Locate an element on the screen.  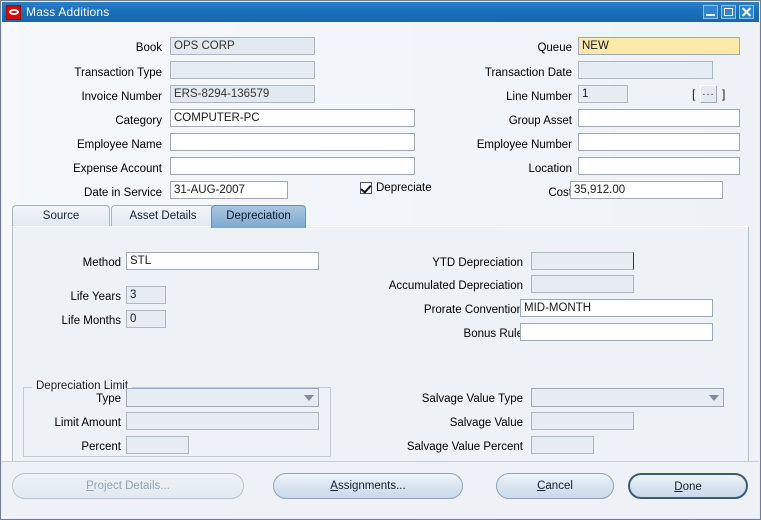
transaction-date-field is located at coordinates (645, 70).